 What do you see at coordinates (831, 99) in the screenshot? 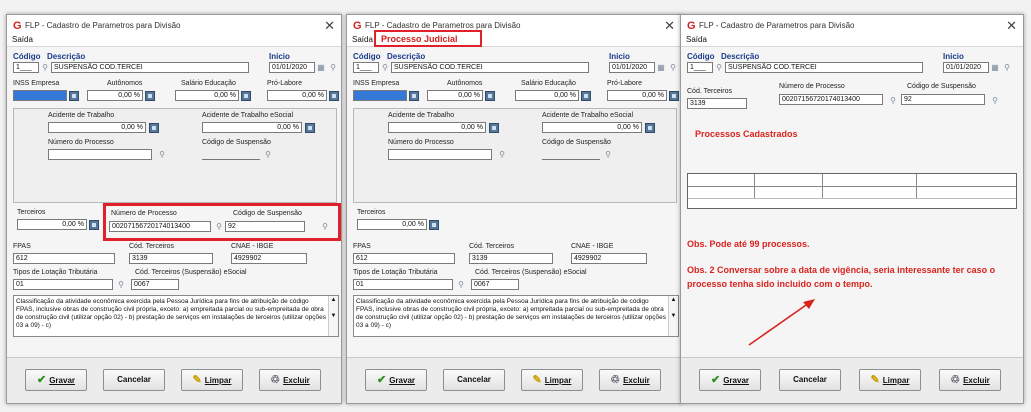
I see `processo-input: 00207156720174013400` at bounding box center [831, 99].